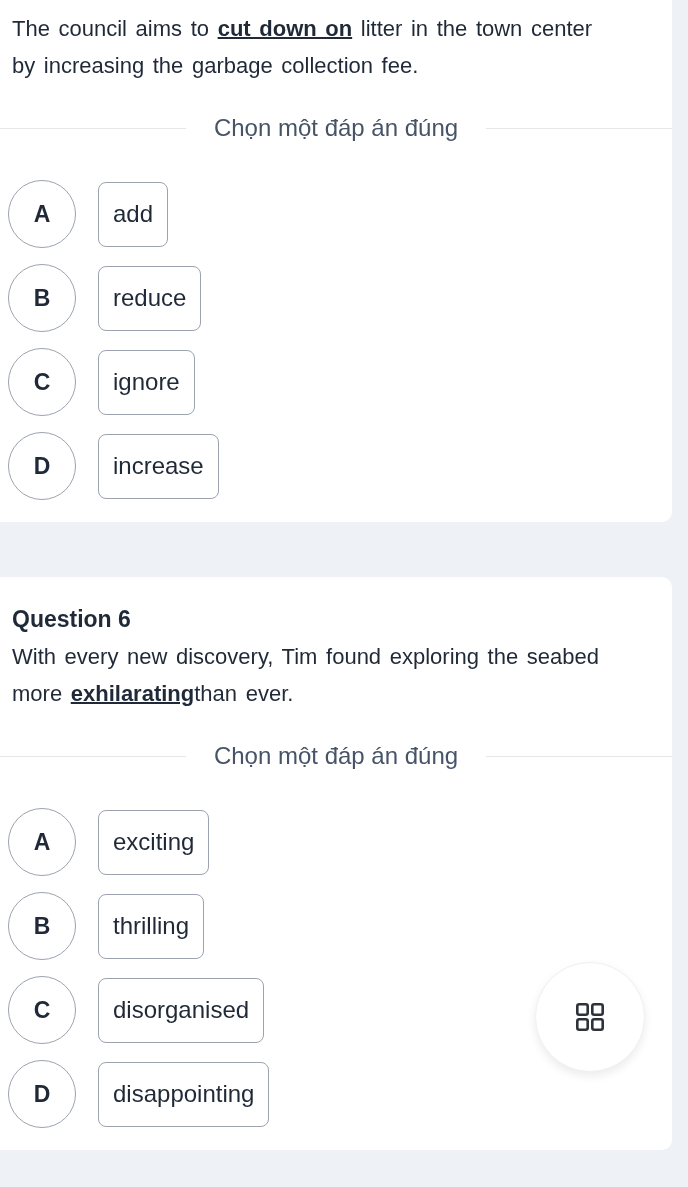 The width and height of the screenshot is (688, 1187). Describe the element at coordinates (306, 675) in the screenshot. I see `question-text: With every new discovery, Tim found exploring the seabed more exhilaratingthan ever.` at that location.